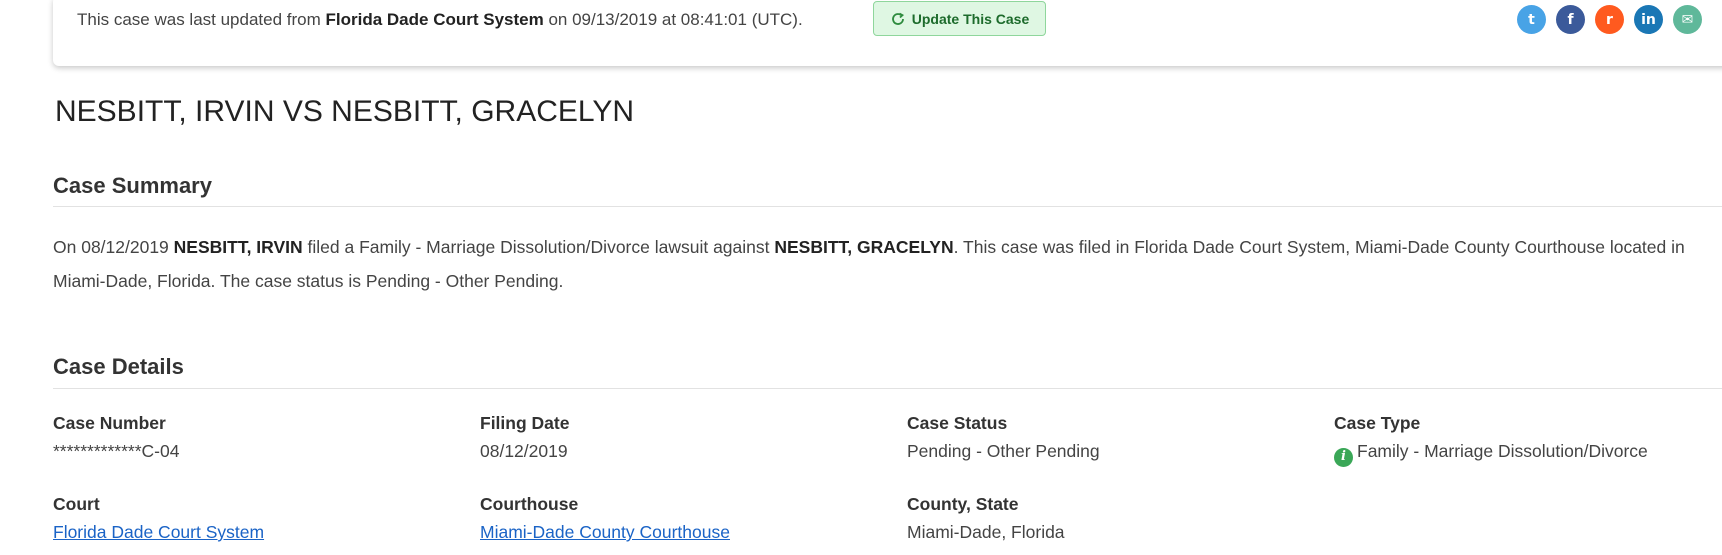 The width and height of the screenshot is (1722, 555). What do you see at coordinates (132, 185) in the screenshot?
I see `case-summary-heading: Case Summary` at bounding box center [132, 185].